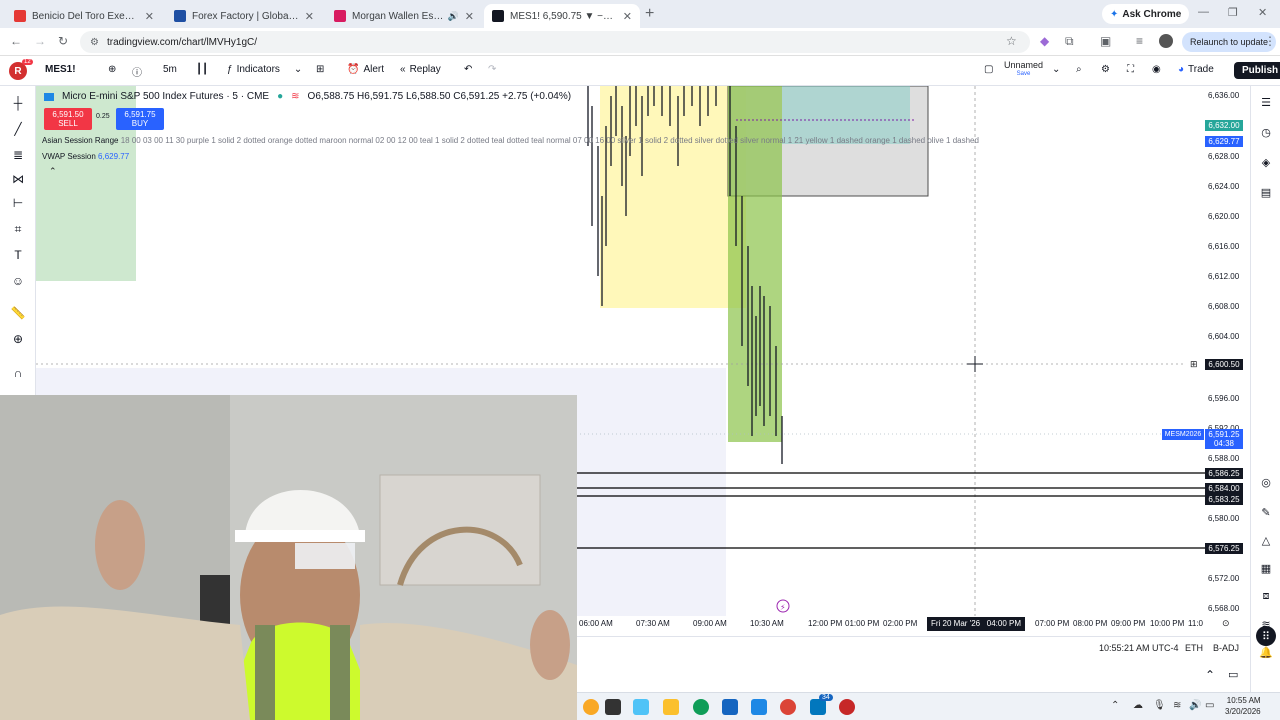  I want to click on crosshair-icon: ┼, so click(18, 103).